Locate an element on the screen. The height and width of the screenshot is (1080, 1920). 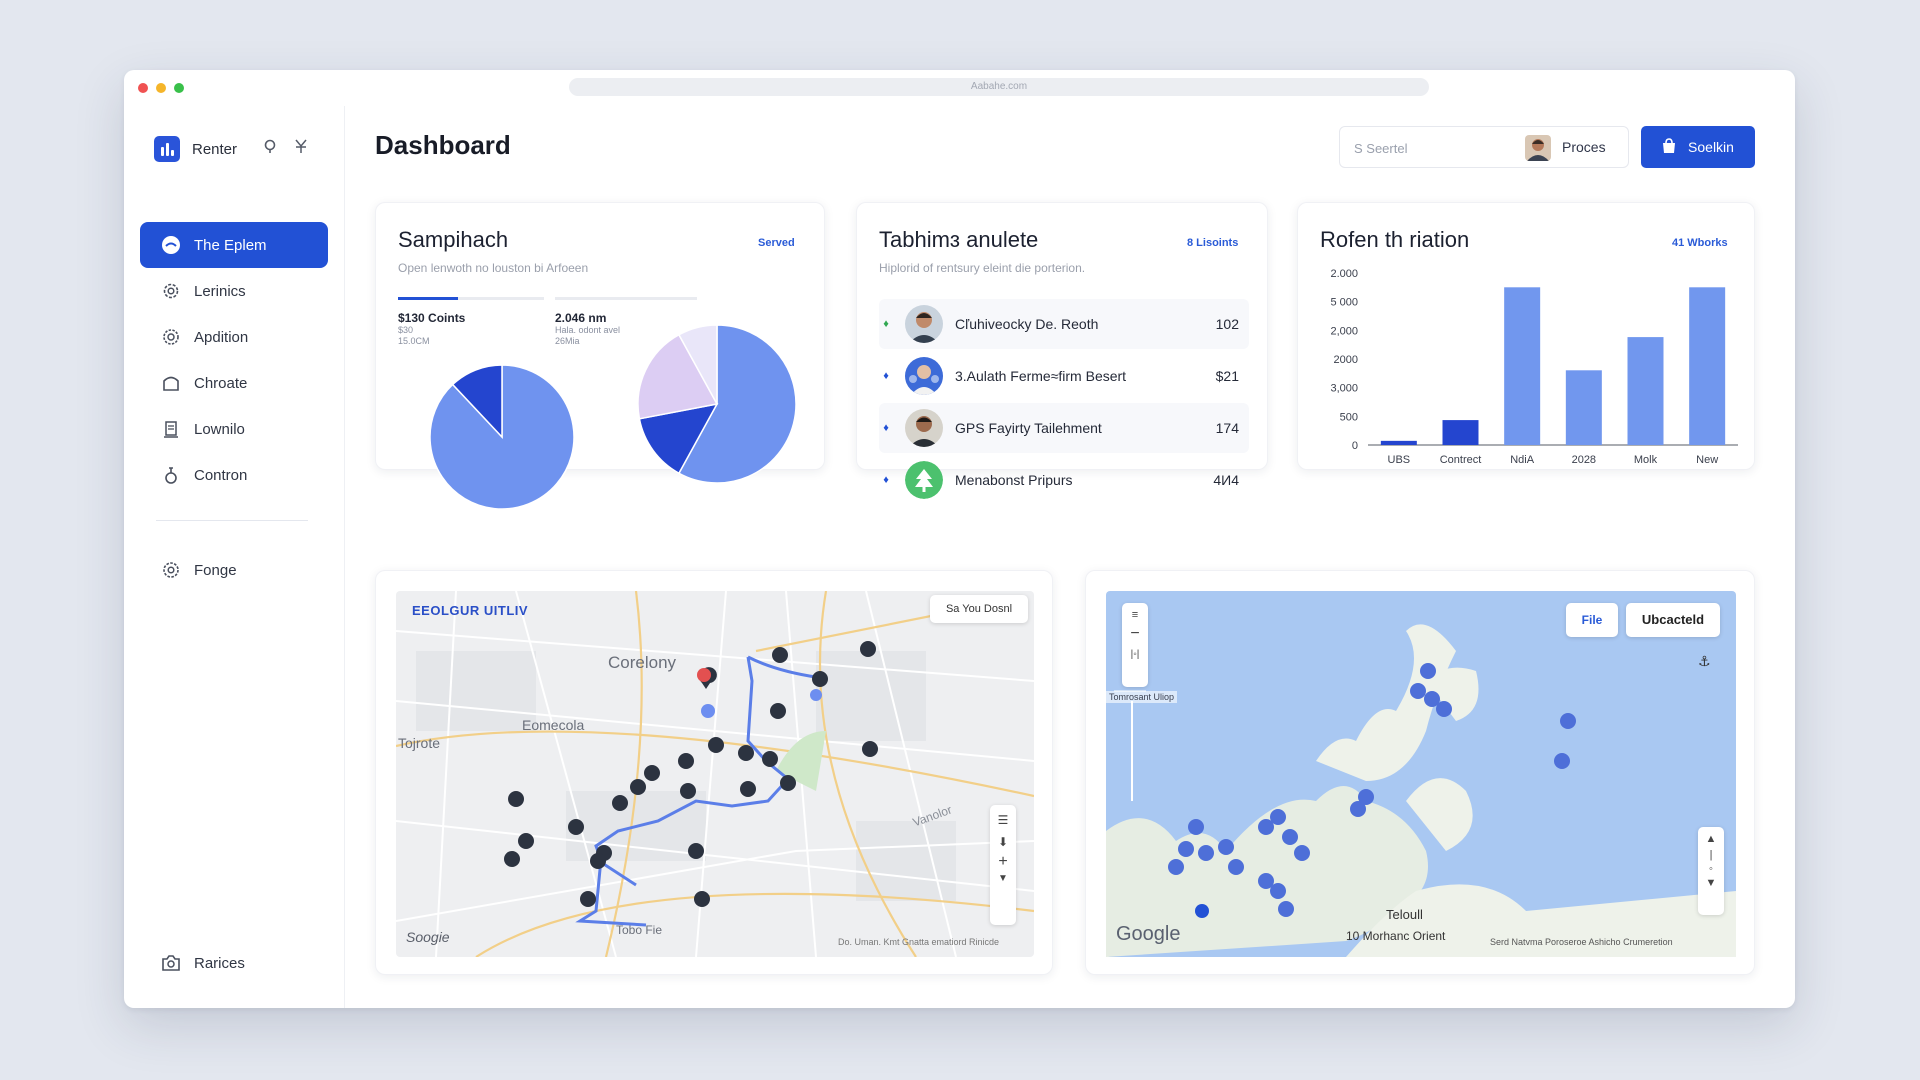
sidebar-item-label: Rarices is located at coordinates (219, 963).